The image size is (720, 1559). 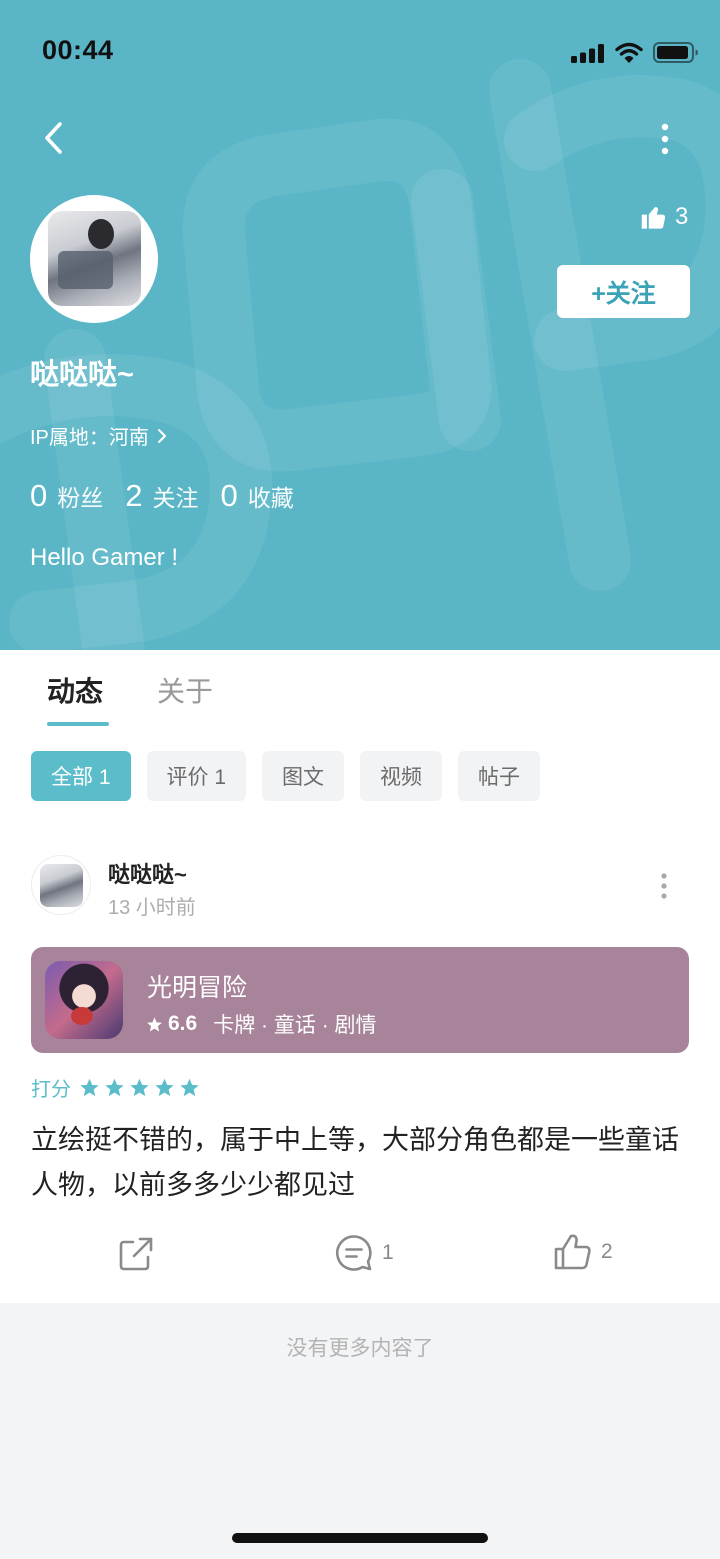 What do you see at coordinates (665, 139) in the screenshot?
I see `more-vertical-icon` at bounding box center [665, 139].